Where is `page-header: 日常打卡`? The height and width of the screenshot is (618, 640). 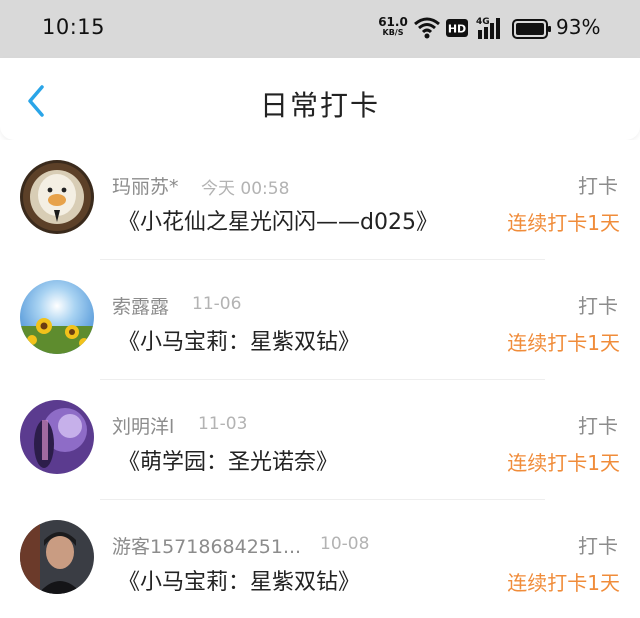
page-header: 日常打卡 is located at coordinates (320, 99).